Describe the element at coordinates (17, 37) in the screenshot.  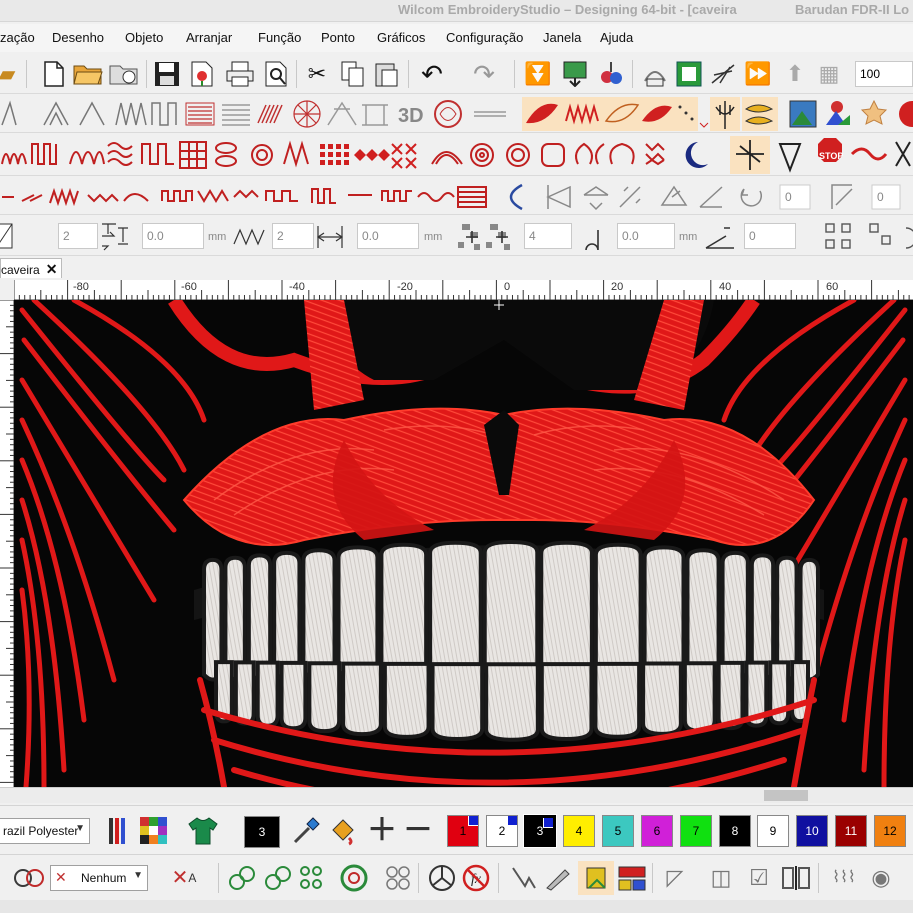
I see `menu-visualizacao: zação` at that location.